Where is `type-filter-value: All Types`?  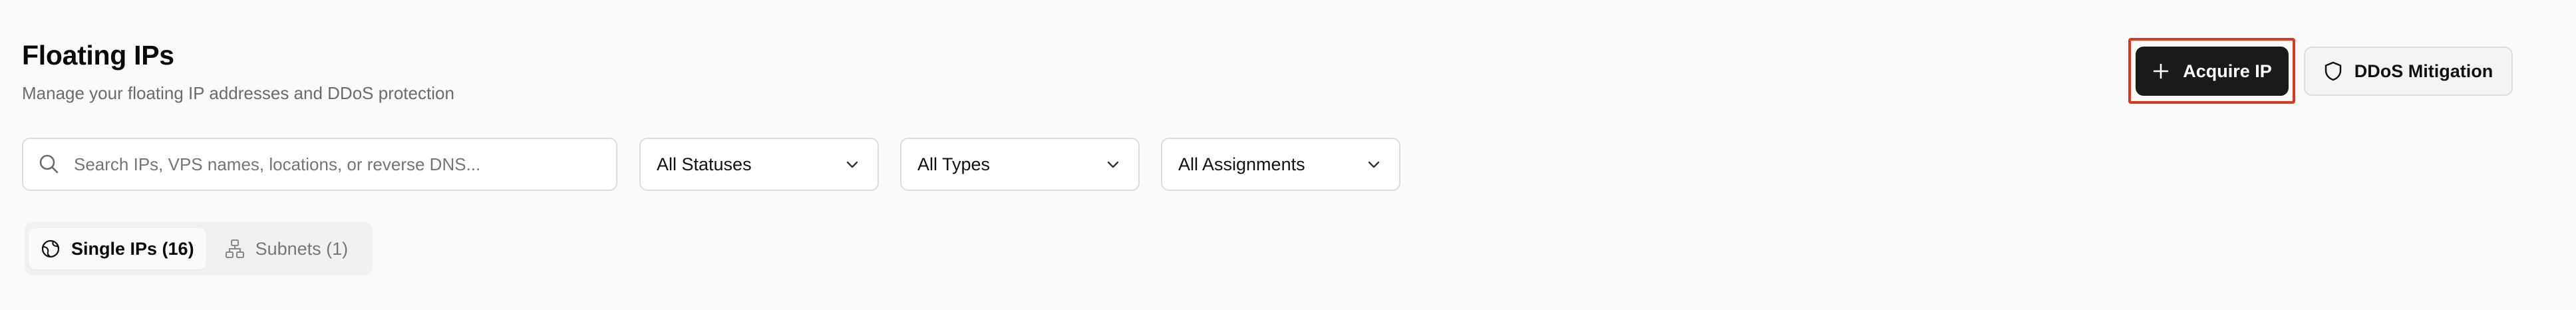 type-filter-value: All Types is located at coordinates (954, 164).